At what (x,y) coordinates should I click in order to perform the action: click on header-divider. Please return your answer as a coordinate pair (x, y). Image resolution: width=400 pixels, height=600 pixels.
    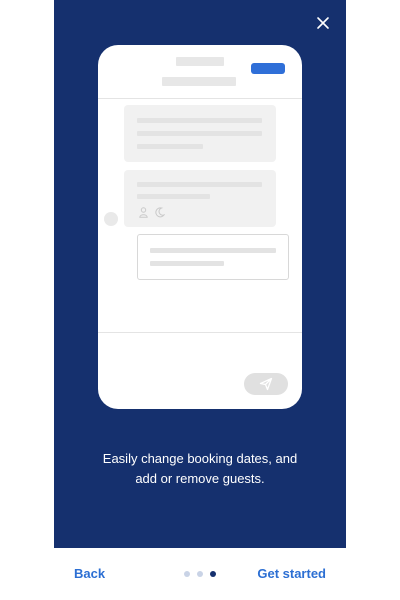
    Looking at the image, I should click on (200, 98).